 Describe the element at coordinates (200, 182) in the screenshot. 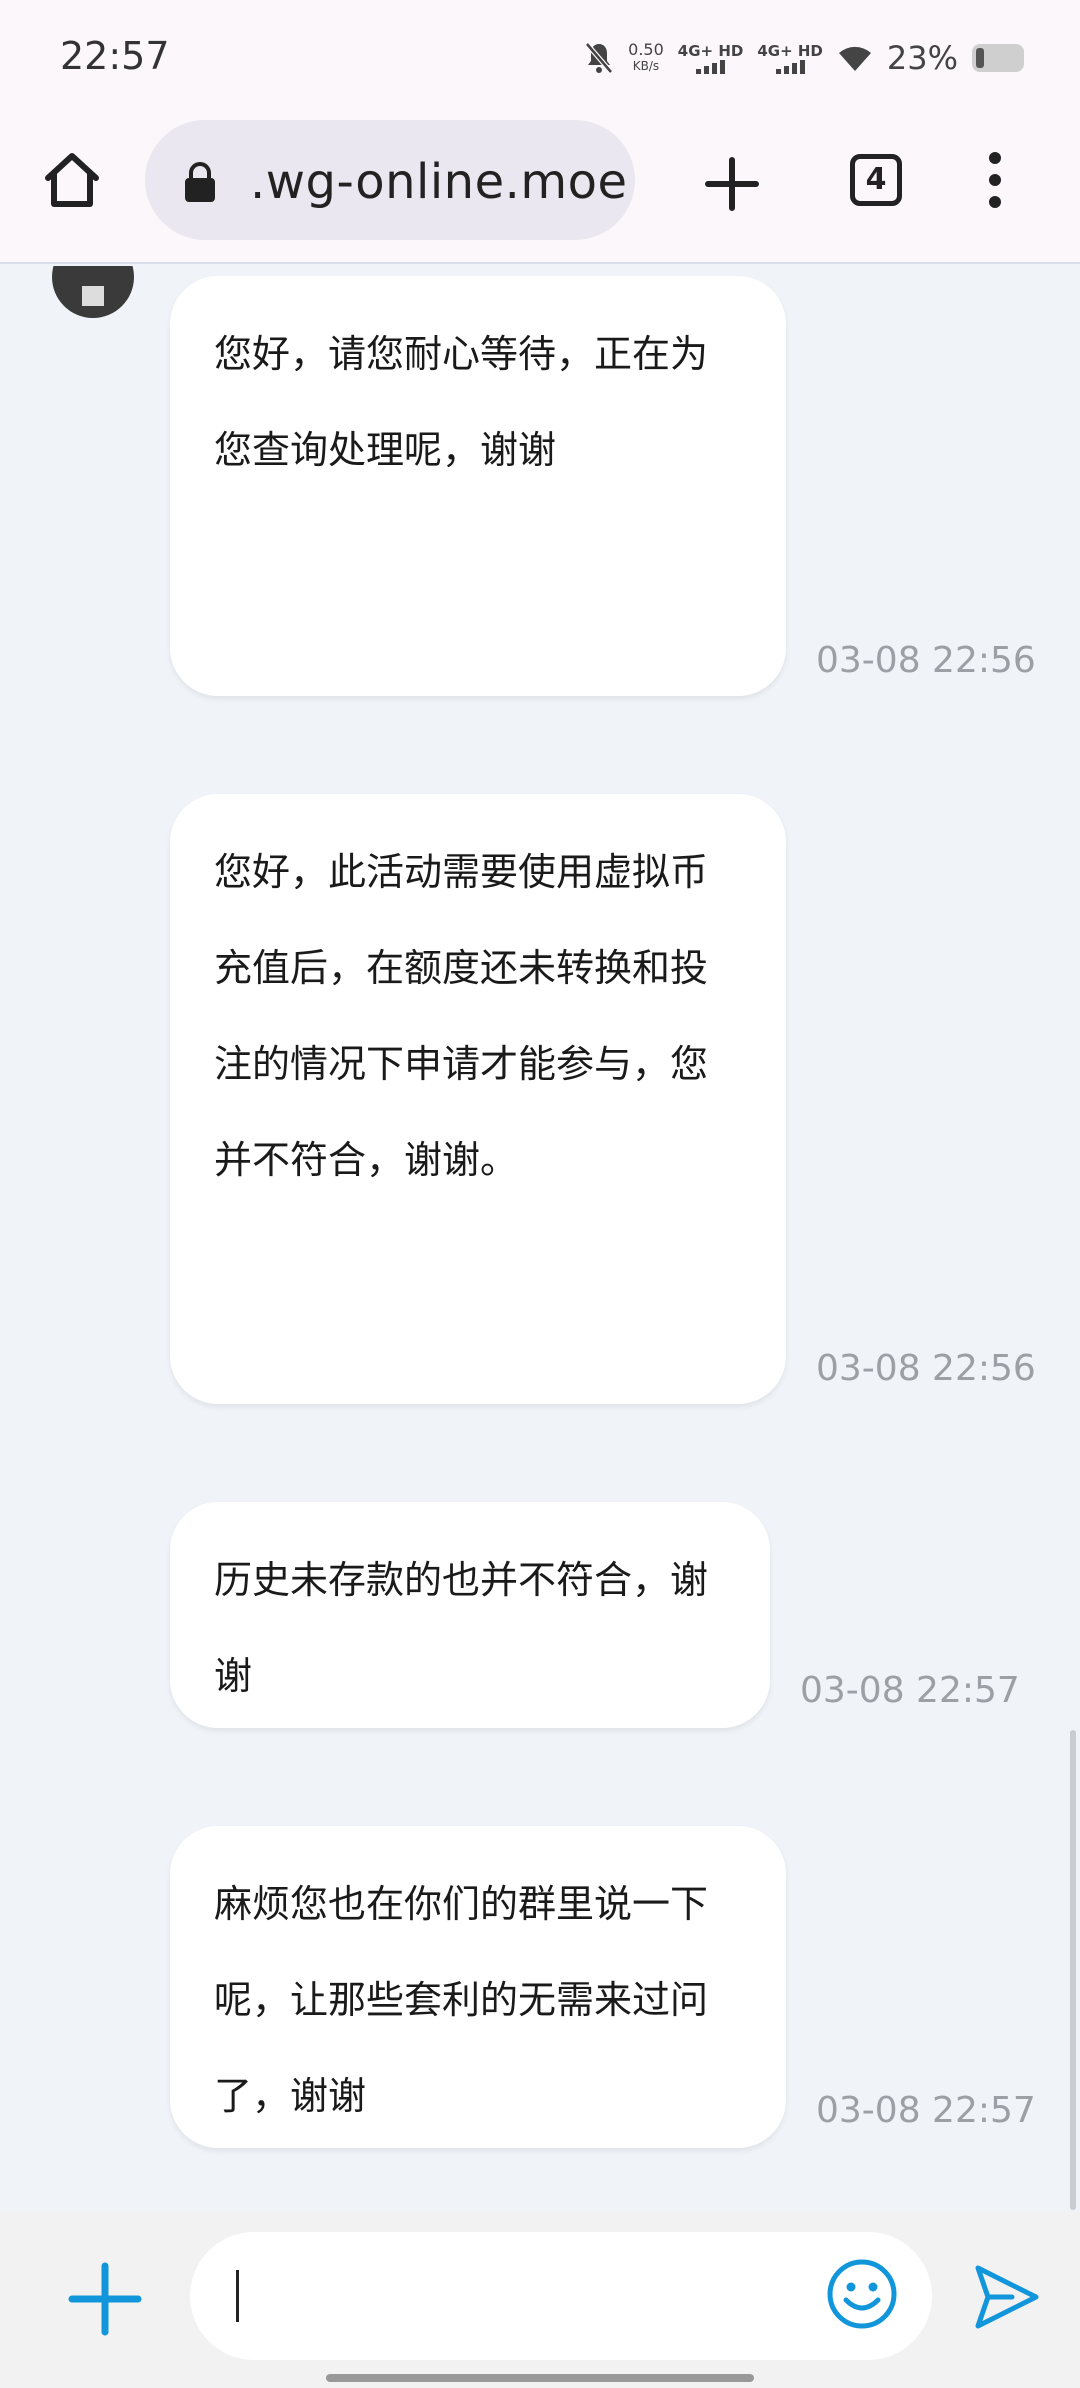

I see `lock-icon` at that location.